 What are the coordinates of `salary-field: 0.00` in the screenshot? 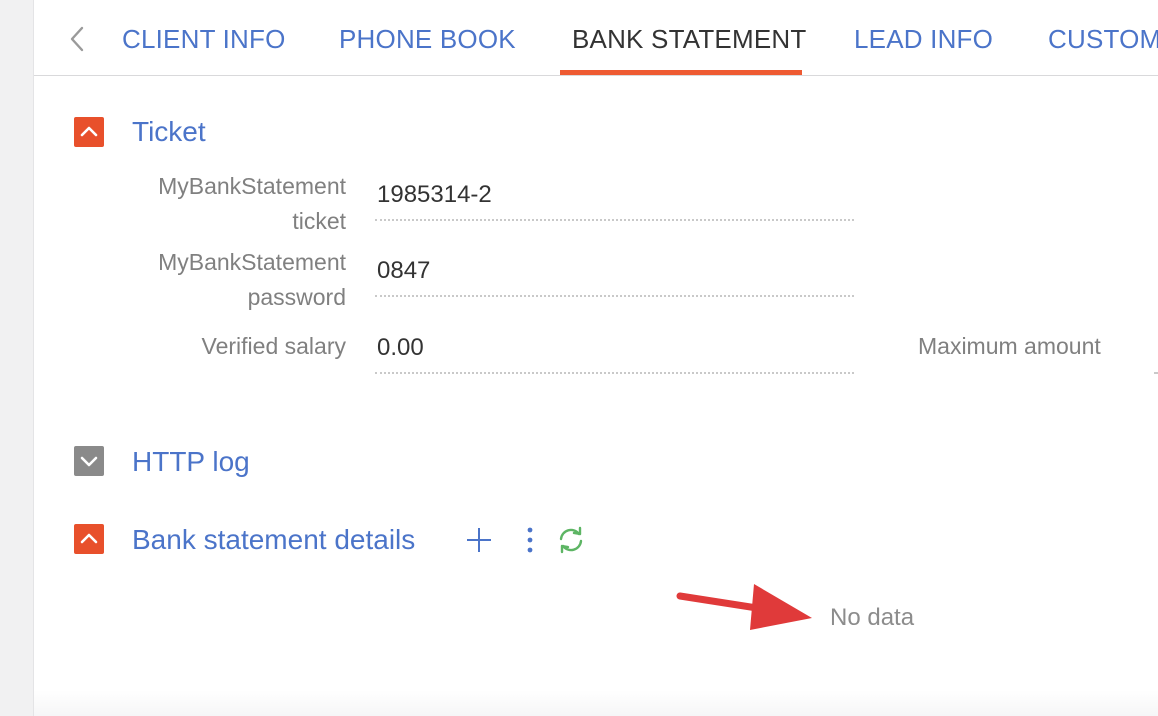 It's located at (614, 352).